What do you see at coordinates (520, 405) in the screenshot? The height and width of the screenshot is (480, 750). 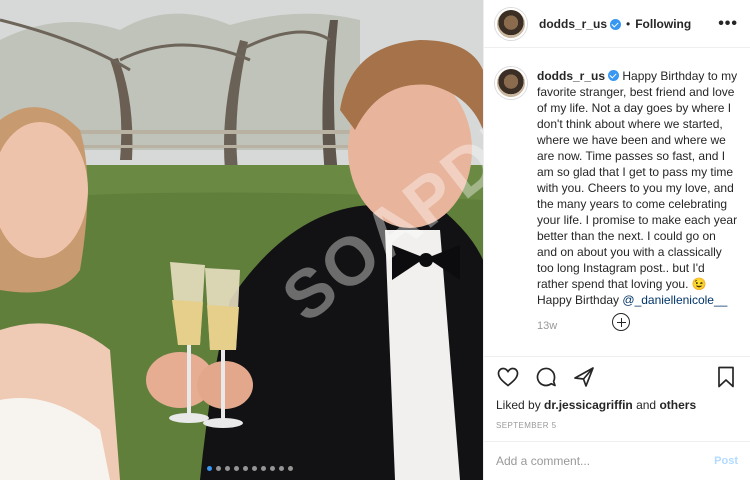 I see `likes-prefix: Liked by` at bounding box center [520, 405].